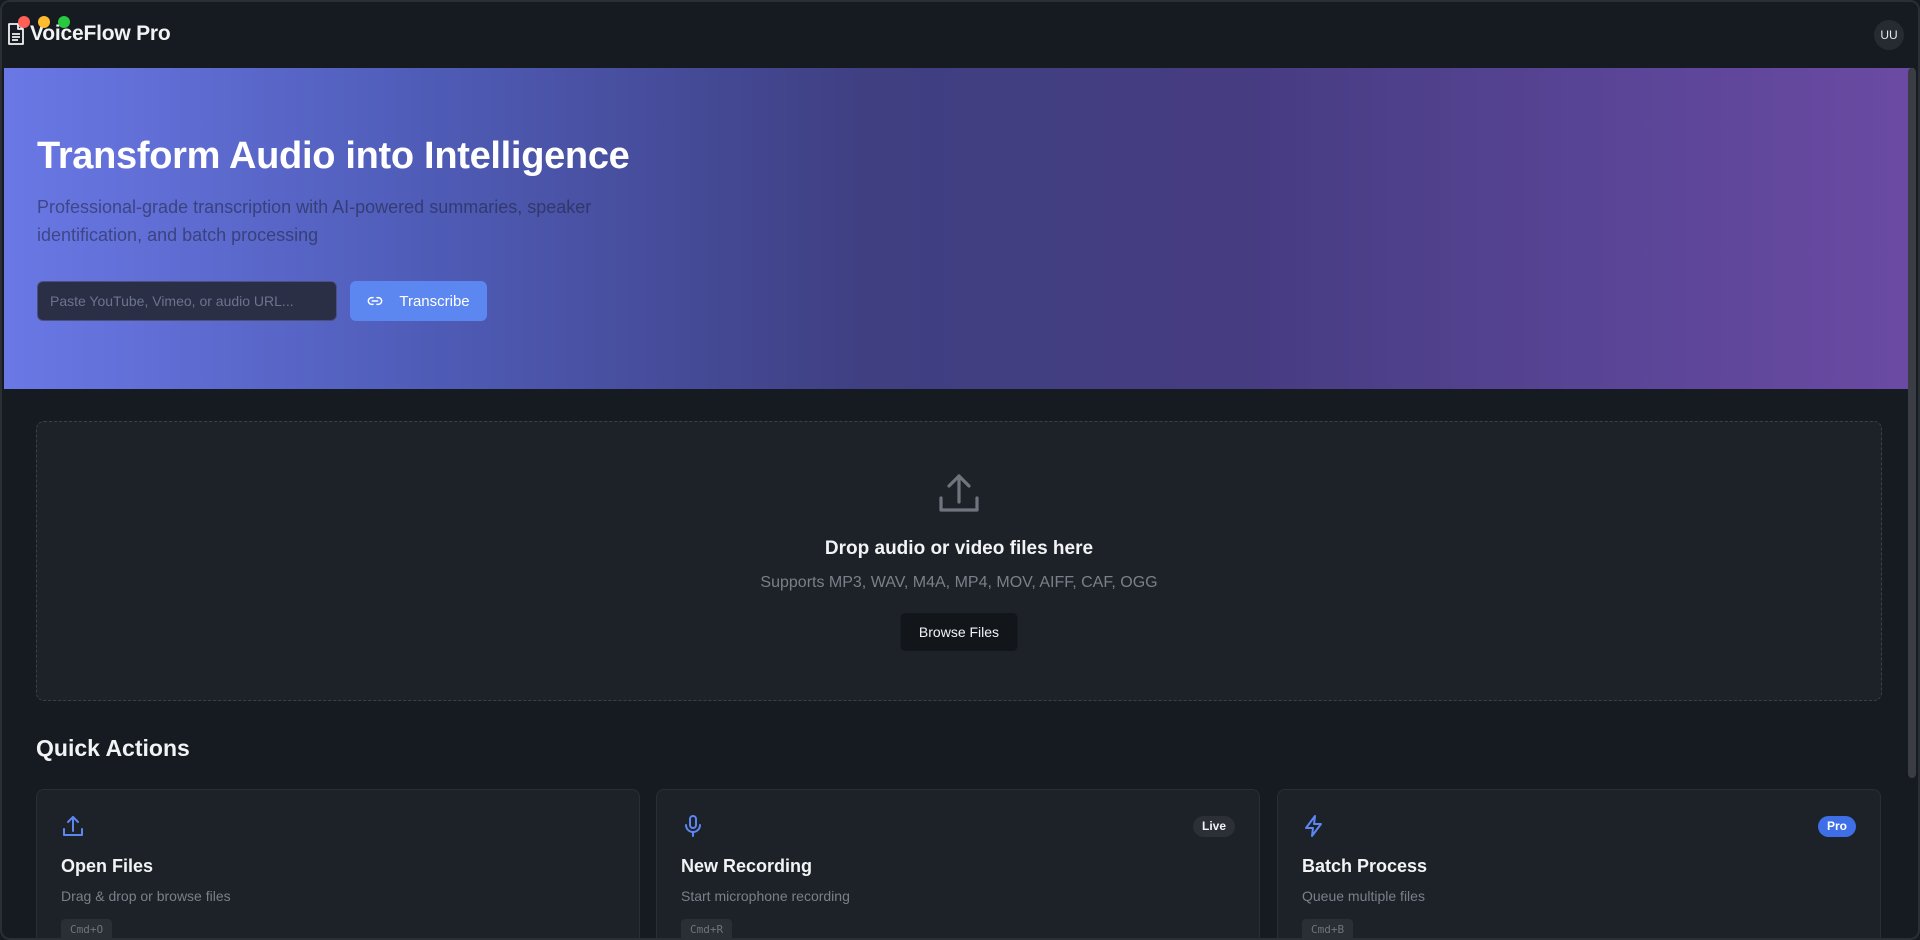  Describe the element at coordinates (959, 548) in the screenshot. I see `drop-zone-title: Drop audio or video files here` at that location.